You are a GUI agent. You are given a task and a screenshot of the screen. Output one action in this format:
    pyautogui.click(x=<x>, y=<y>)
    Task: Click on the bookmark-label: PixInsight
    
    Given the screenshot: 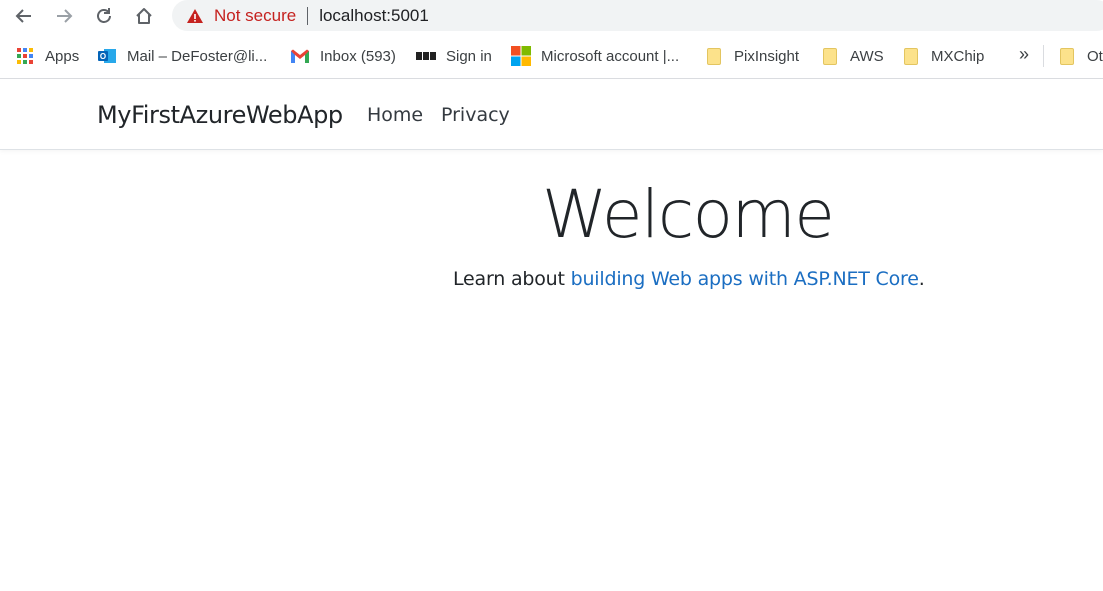 What is the action you would take?
    pyautogui.click(x=767, y=56)
    